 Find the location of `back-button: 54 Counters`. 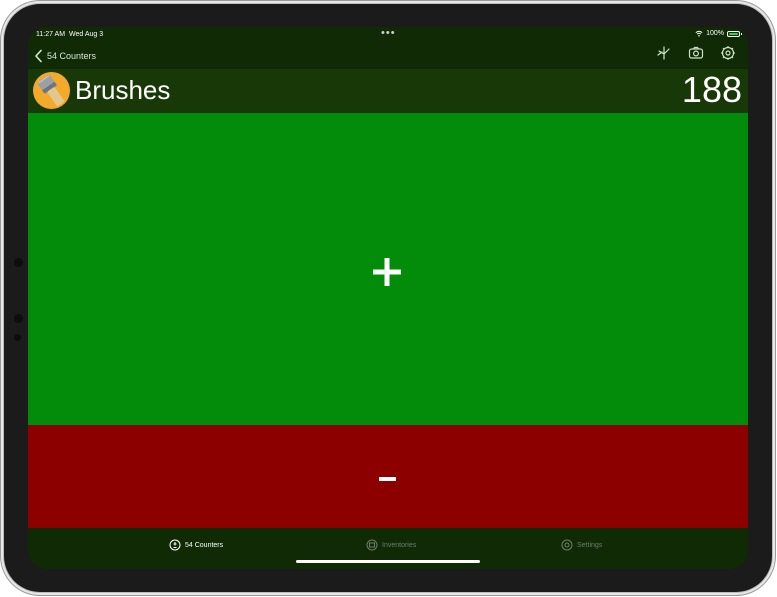

back-button: 54 Counters is located at coordinates (65, 56).